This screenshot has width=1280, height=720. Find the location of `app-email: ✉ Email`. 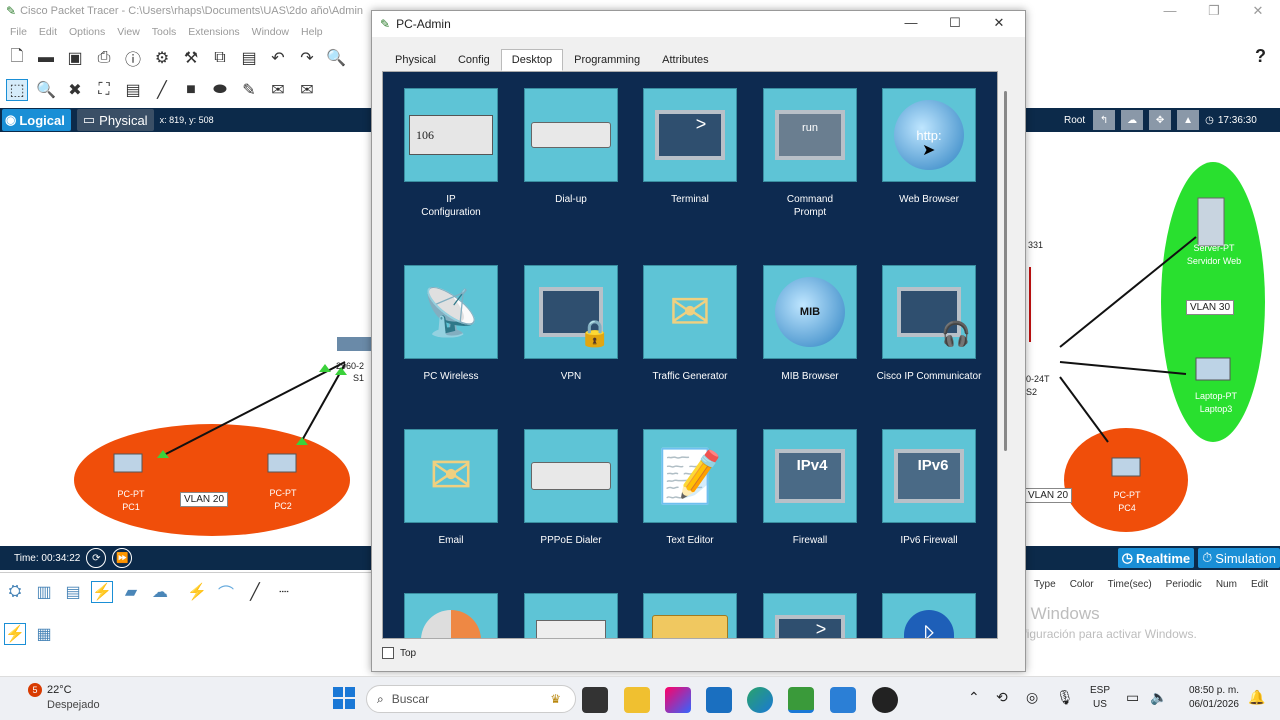

app-email: ✉ Email is located at coordinates (451, 488).